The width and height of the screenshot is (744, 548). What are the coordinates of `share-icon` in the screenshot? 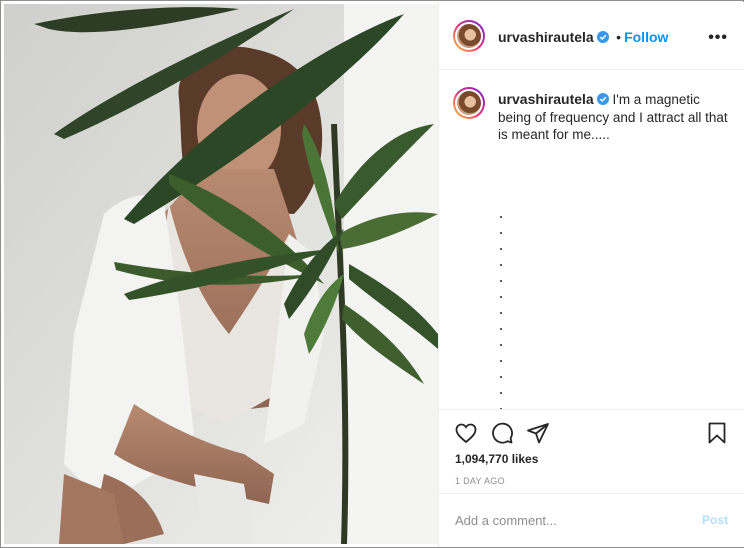 It's located at (538, 433).